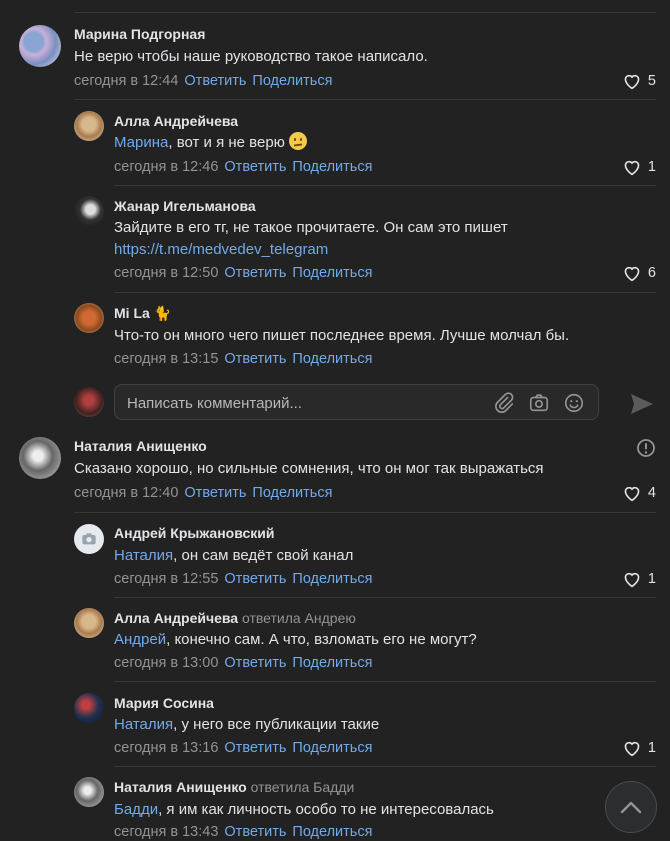 The image size is (670, 841). I want to click on external-link: https://t.me/medvedev_telegram, so click(221, 249).